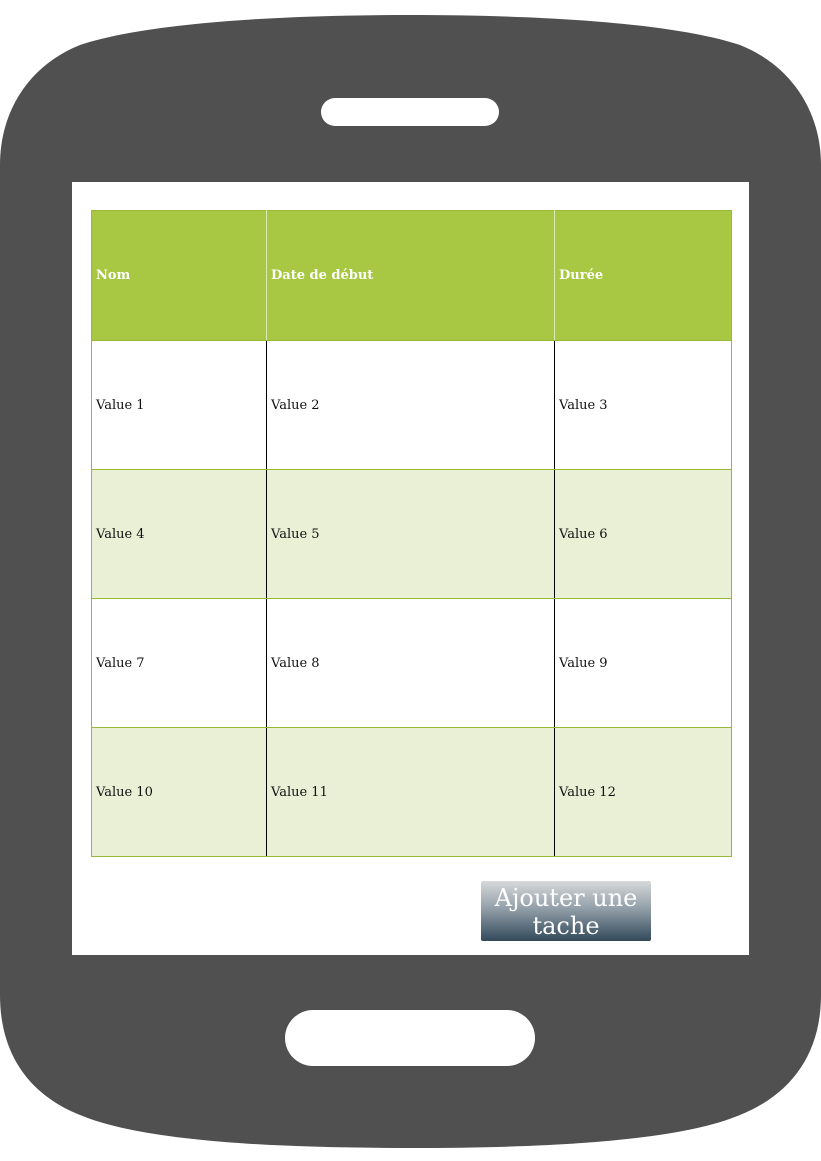 The image size is (821, 1161). Describe the element at coordinates (643, 405) in the screenshot. I see `cell-duree: Value 3` at that location.